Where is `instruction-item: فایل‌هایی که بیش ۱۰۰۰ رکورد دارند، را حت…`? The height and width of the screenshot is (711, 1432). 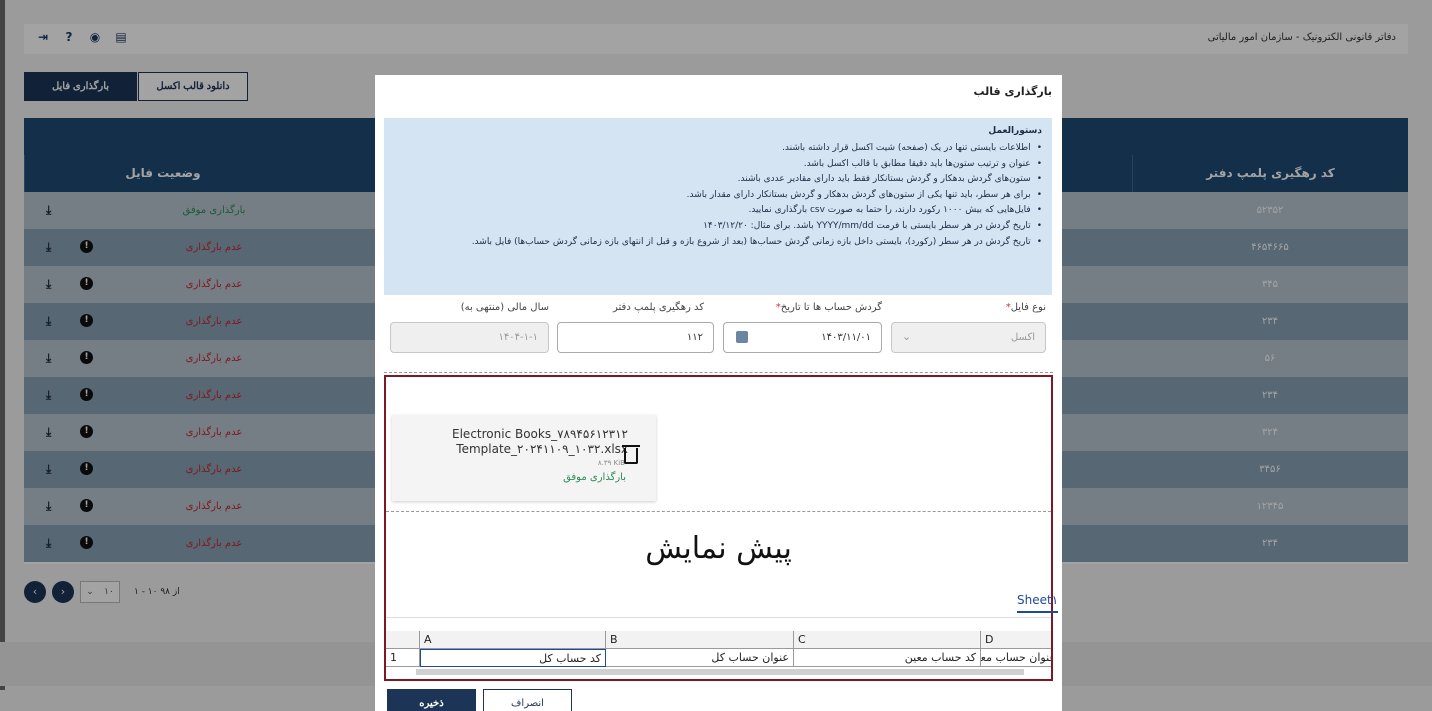 instruction-item: فایل‌هایی که بیش ۱۰۰۰ رکورد دارند، را حت… is located at coordinates (718, 211).